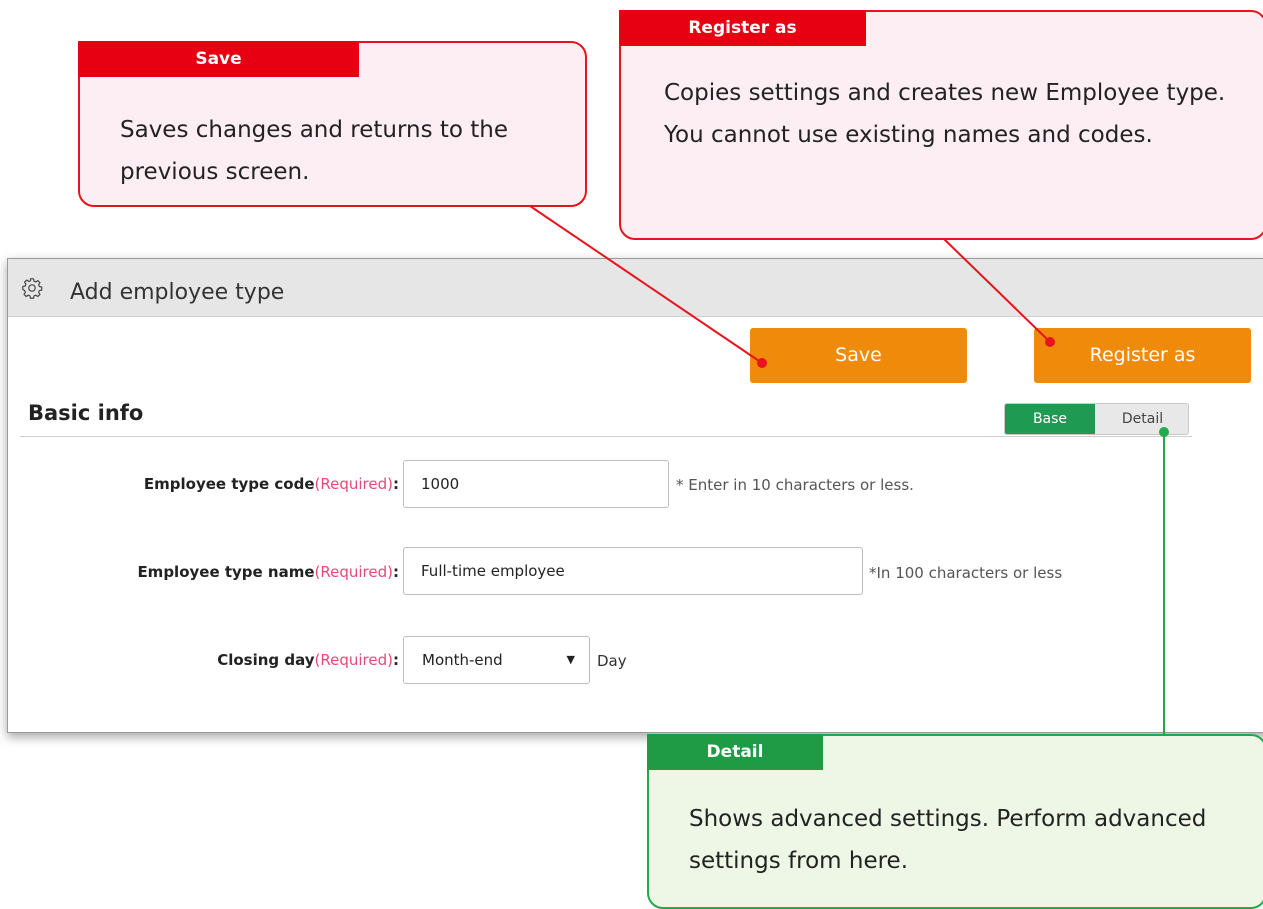 The width and height of the screenshot is (1263, 909). I want to click on closing-required-mark: (Required), so click(353, 660).